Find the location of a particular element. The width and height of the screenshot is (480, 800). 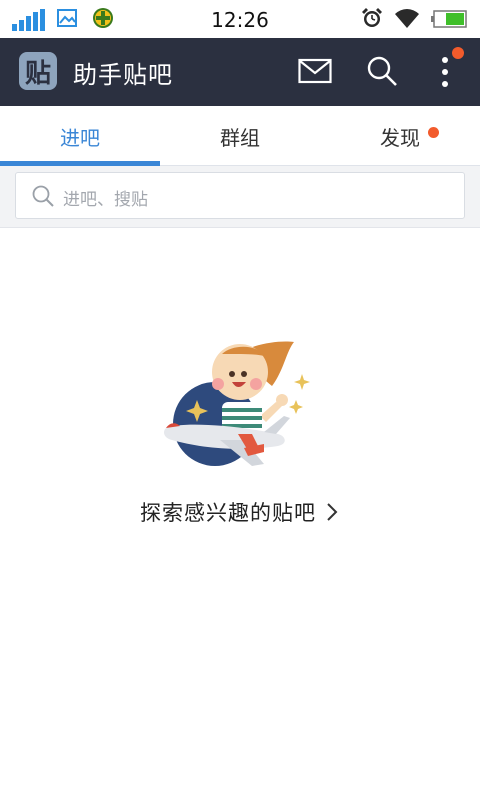

search-input: 进吧、搜贴 is located at coordinates (240, 195).